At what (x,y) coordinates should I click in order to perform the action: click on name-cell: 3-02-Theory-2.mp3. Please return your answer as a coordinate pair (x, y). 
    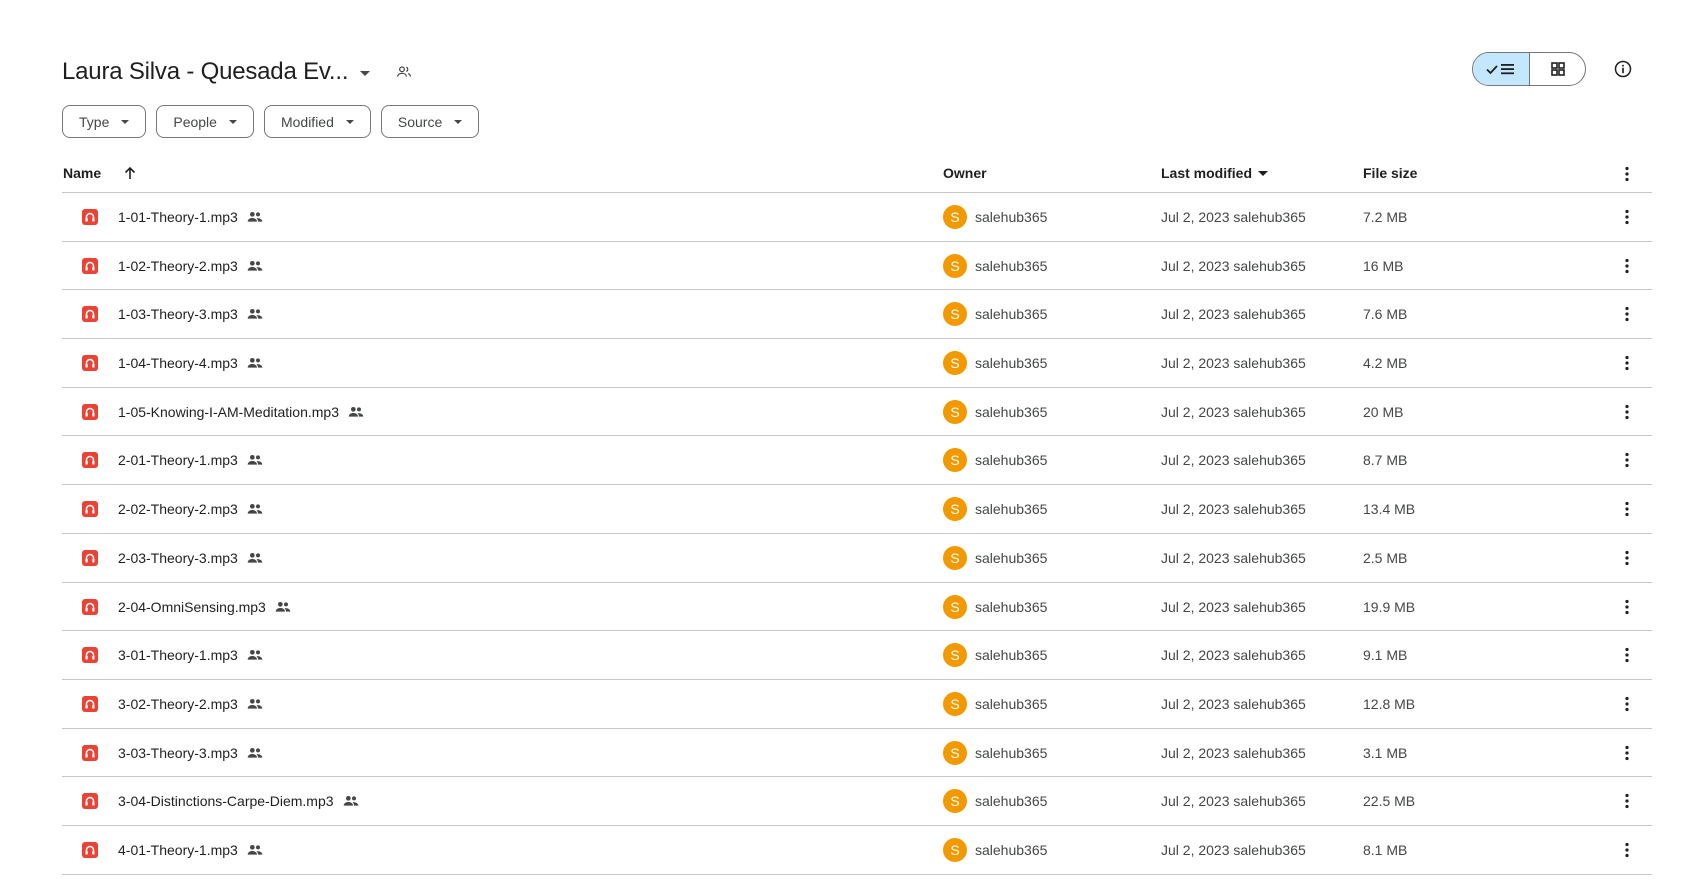
    Looking at the image, I should click on (172, 704).